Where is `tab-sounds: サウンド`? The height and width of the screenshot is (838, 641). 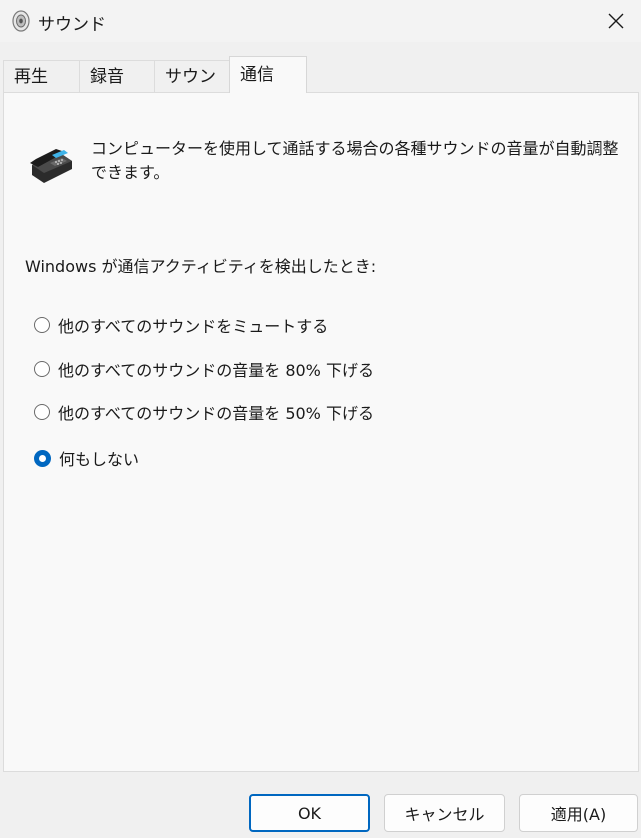 tab-sounds: サウンド is located at coordinates (192, 89).